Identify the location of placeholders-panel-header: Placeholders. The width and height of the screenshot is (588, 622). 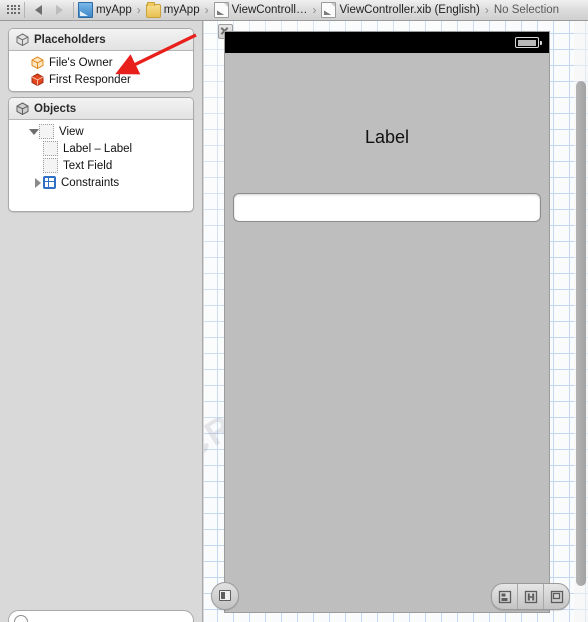
(101, 40).